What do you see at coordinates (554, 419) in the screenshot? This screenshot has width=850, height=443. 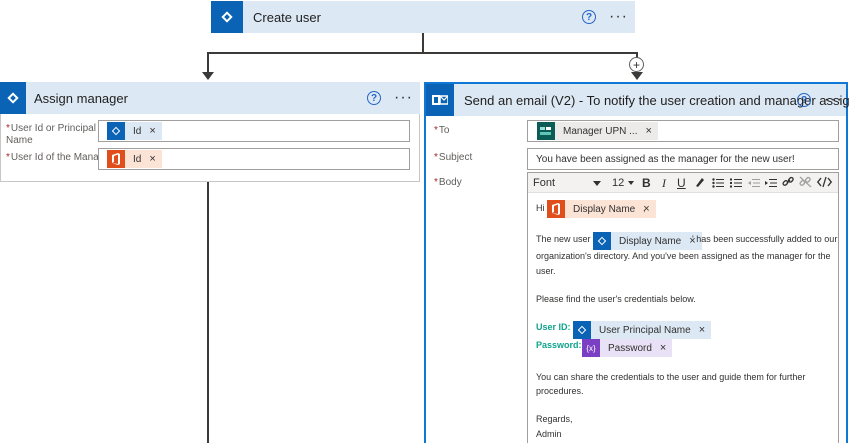 I see `body-line: Regards,` at bounding box center [554, 419].